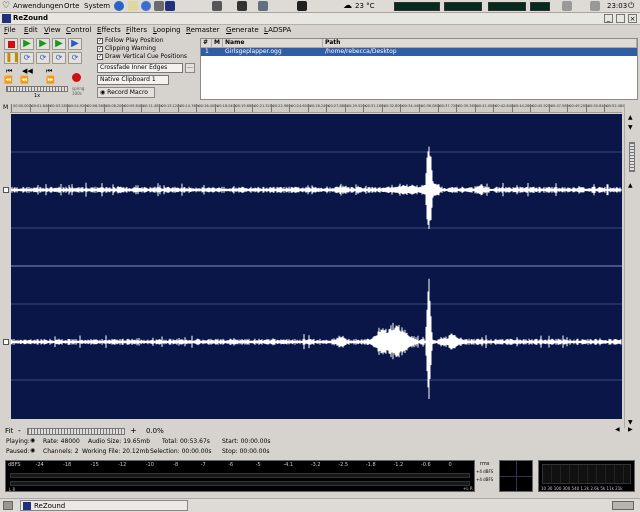 Image resolution: width=640 pixels, height=512 pixels. Describe the element at coordinates (109, 30) in the screenshot. I see `menu-effects: Effects` at that location.